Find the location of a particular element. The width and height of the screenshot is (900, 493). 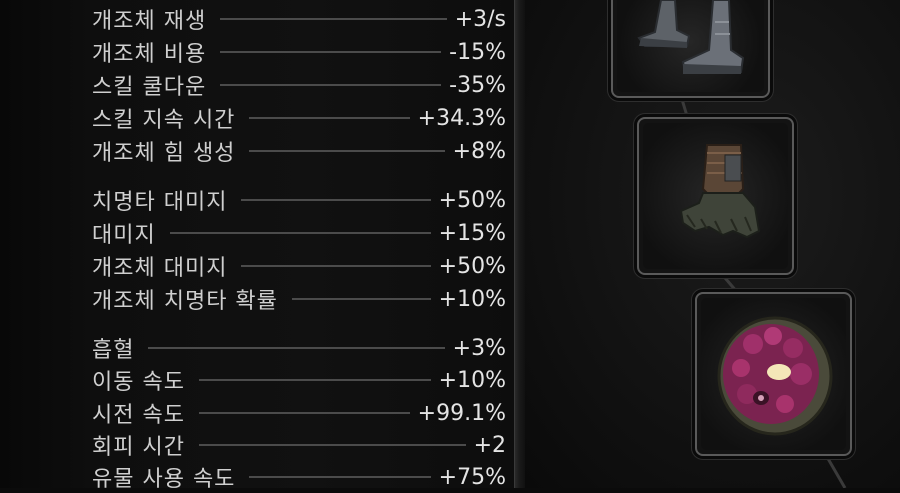

gloves-icon is located at coordinates (720, 191).